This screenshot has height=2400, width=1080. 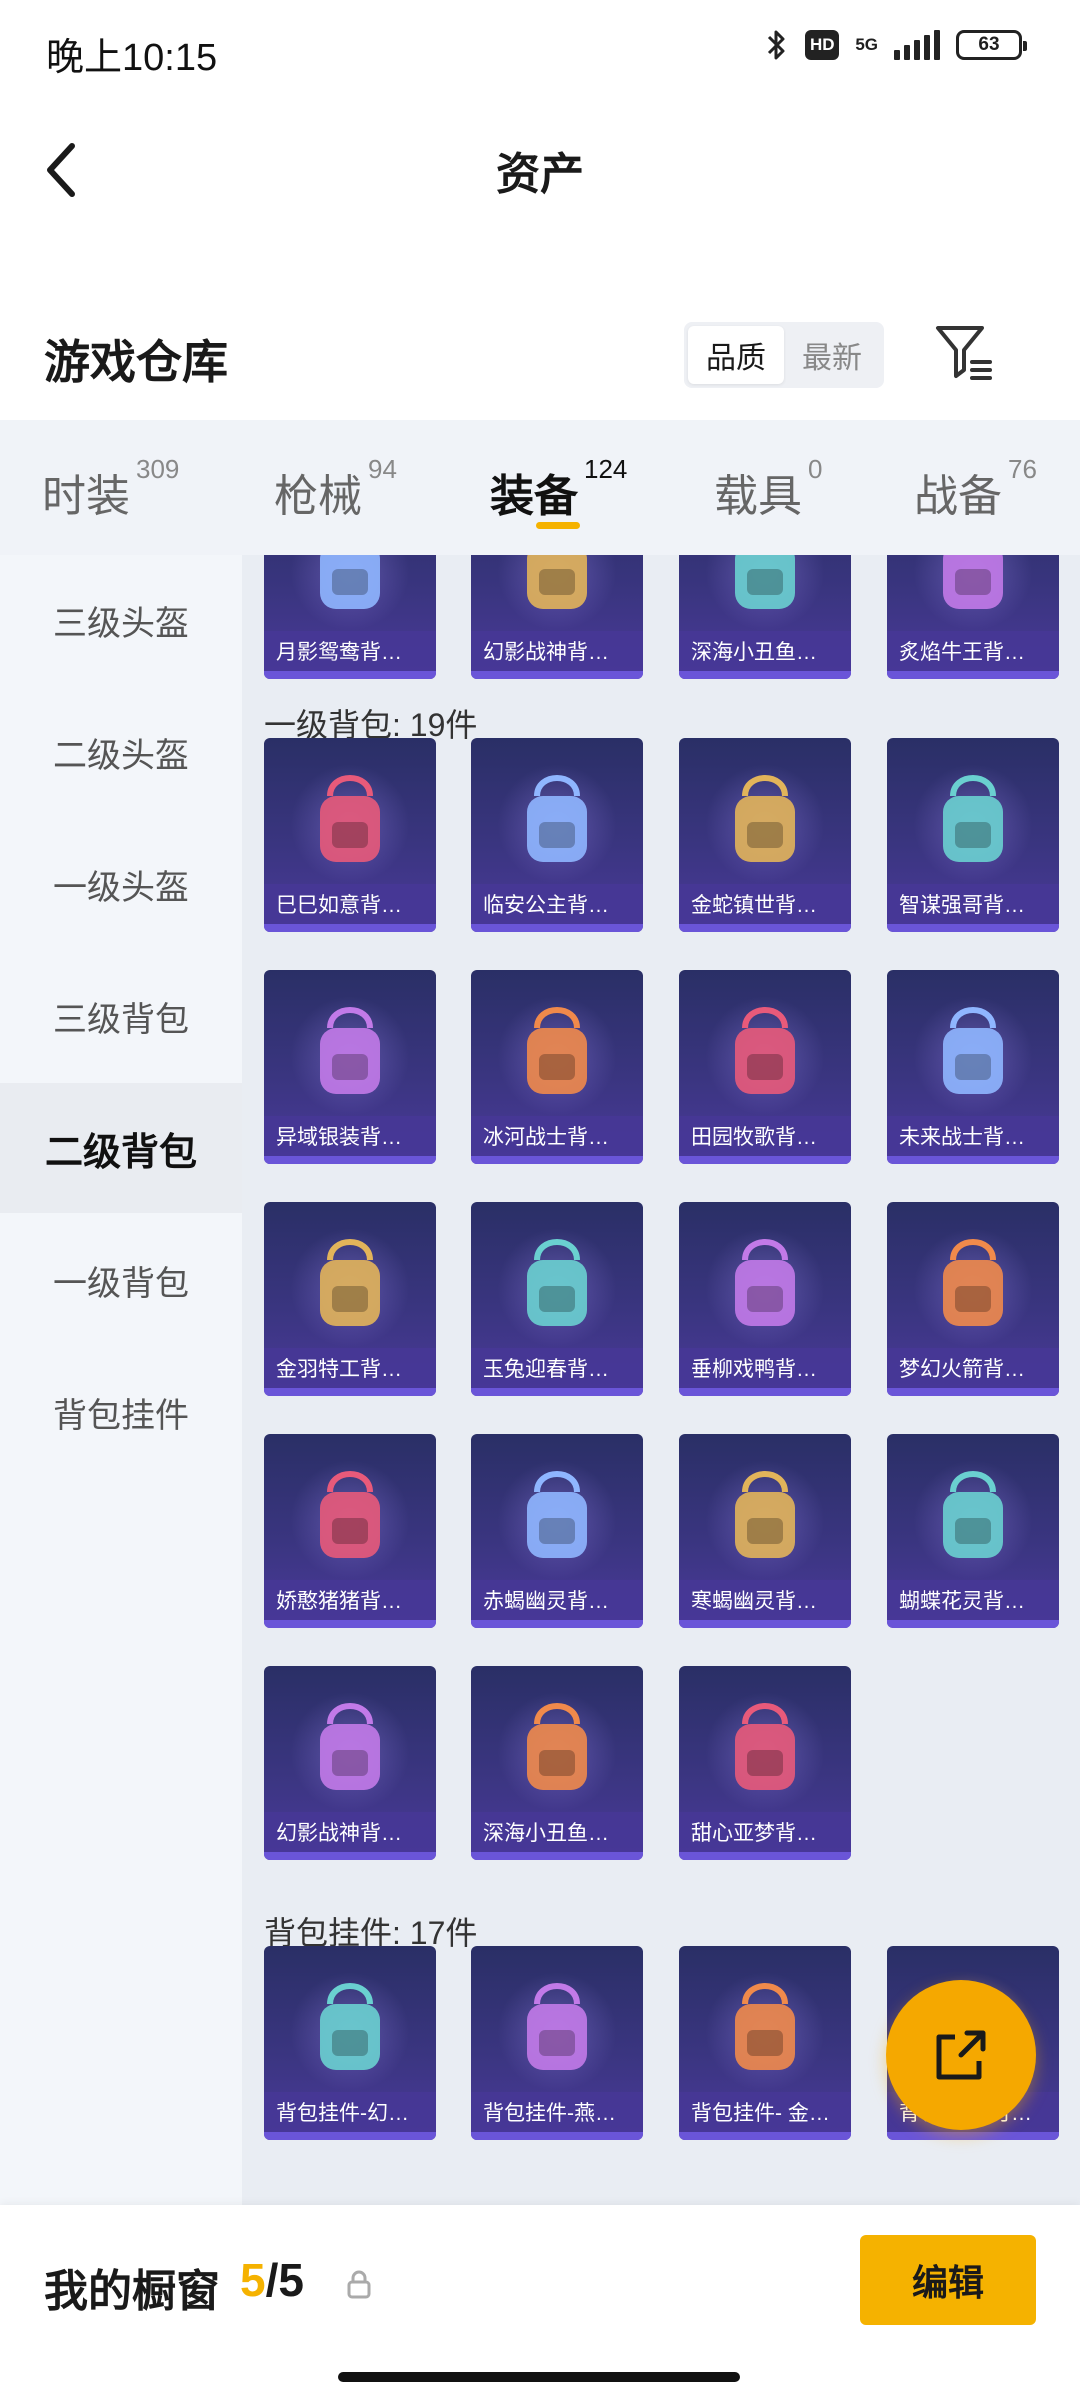 What do you see at coordinates (917, 45) in the screenshot?
I see `signal-icon` at bounding box center [917, 45].